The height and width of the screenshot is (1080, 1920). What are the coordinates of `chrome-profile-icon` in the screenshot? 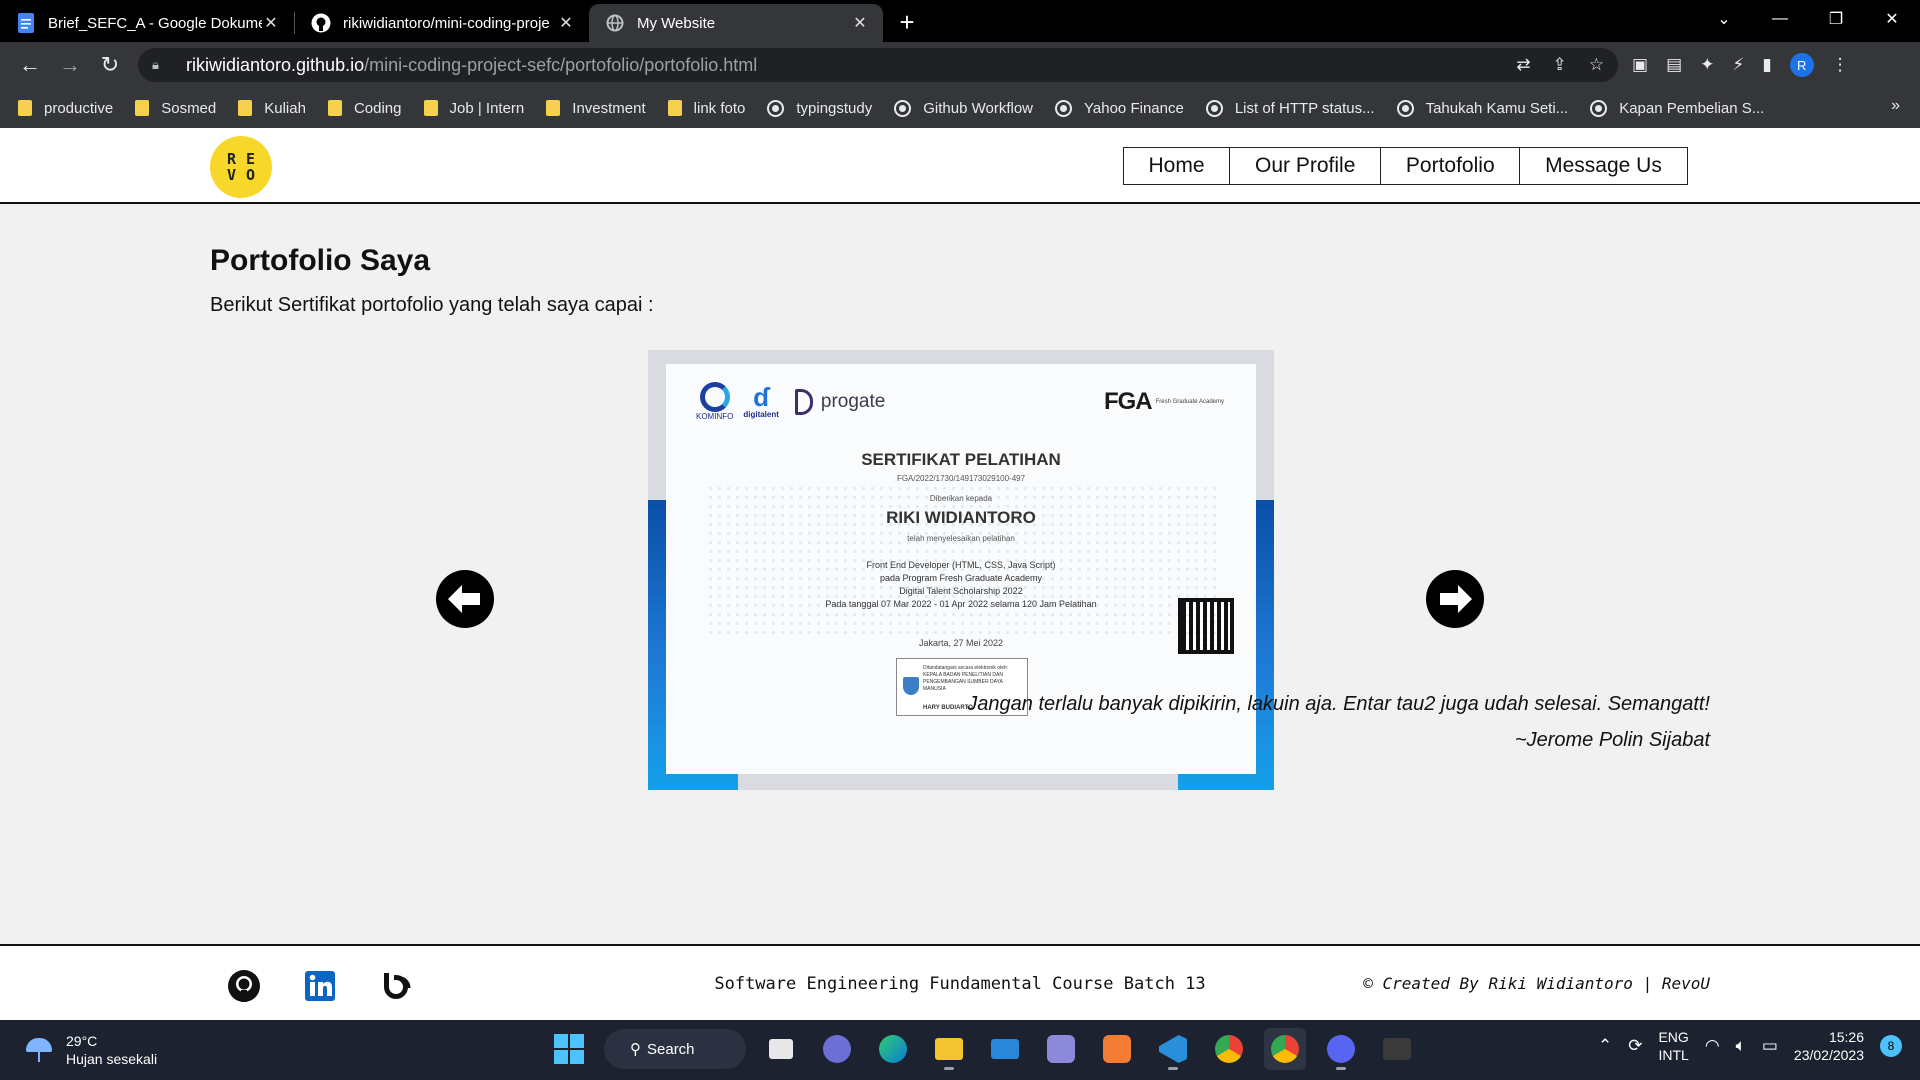 It's located at (1285, 1049).